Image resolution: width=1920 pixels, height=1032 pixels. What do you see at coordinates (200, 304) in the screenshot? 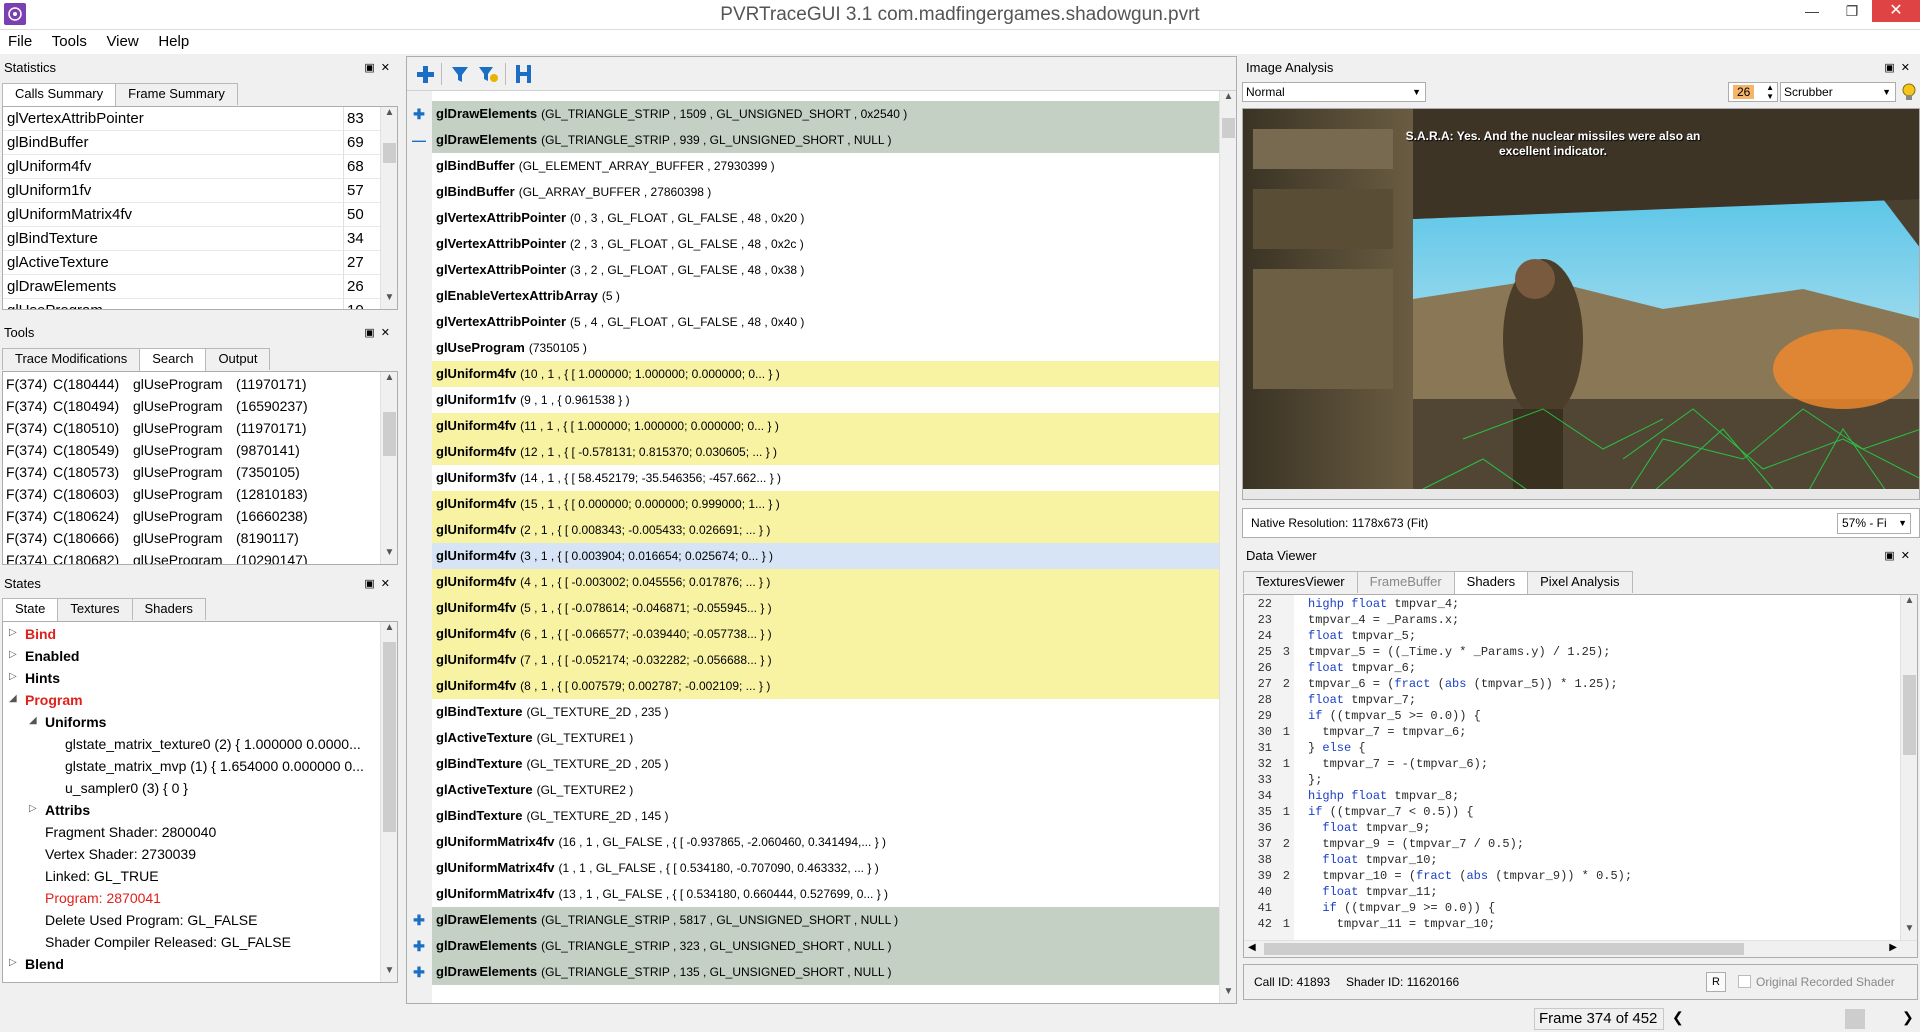
I see `stat-row: glUseProgram 10` at bounding box center [200, 304].